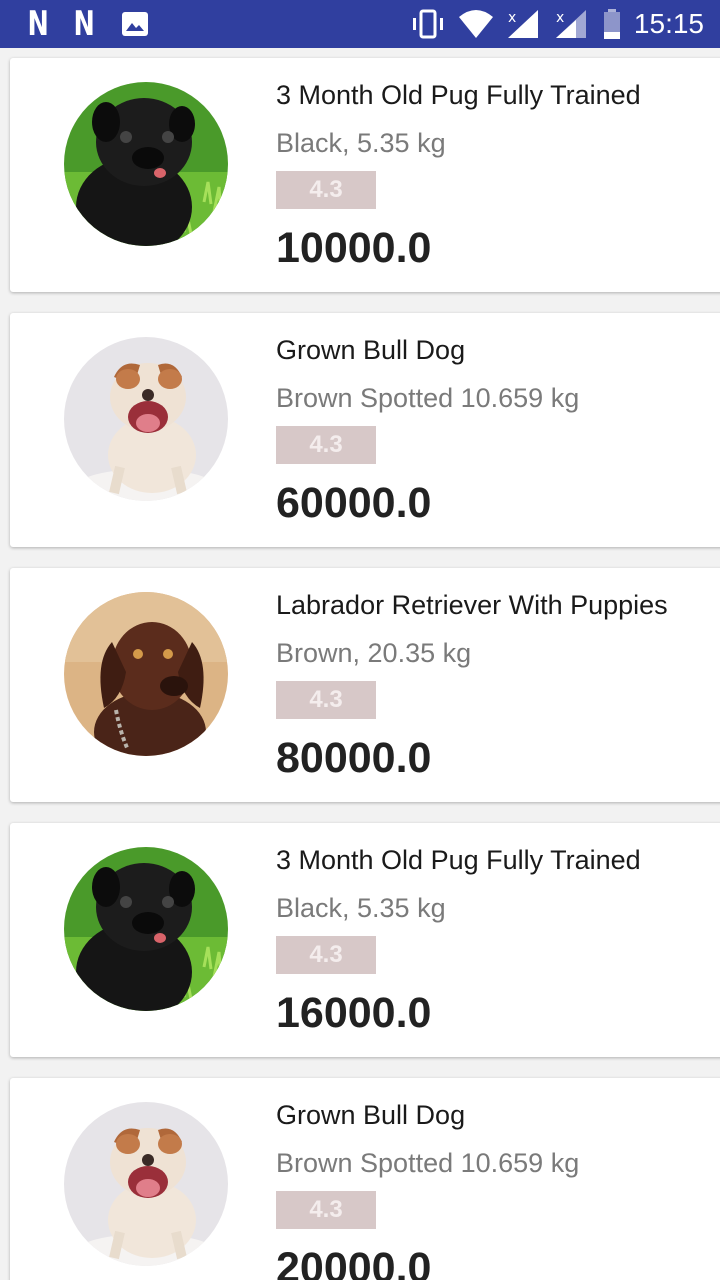 The width and height of the screenshot is (720, 1280). What do you see at coordinates (354, 1013) in the screenshot?
I see `item-price: 16000.0` at bounding box center [354, 1013].